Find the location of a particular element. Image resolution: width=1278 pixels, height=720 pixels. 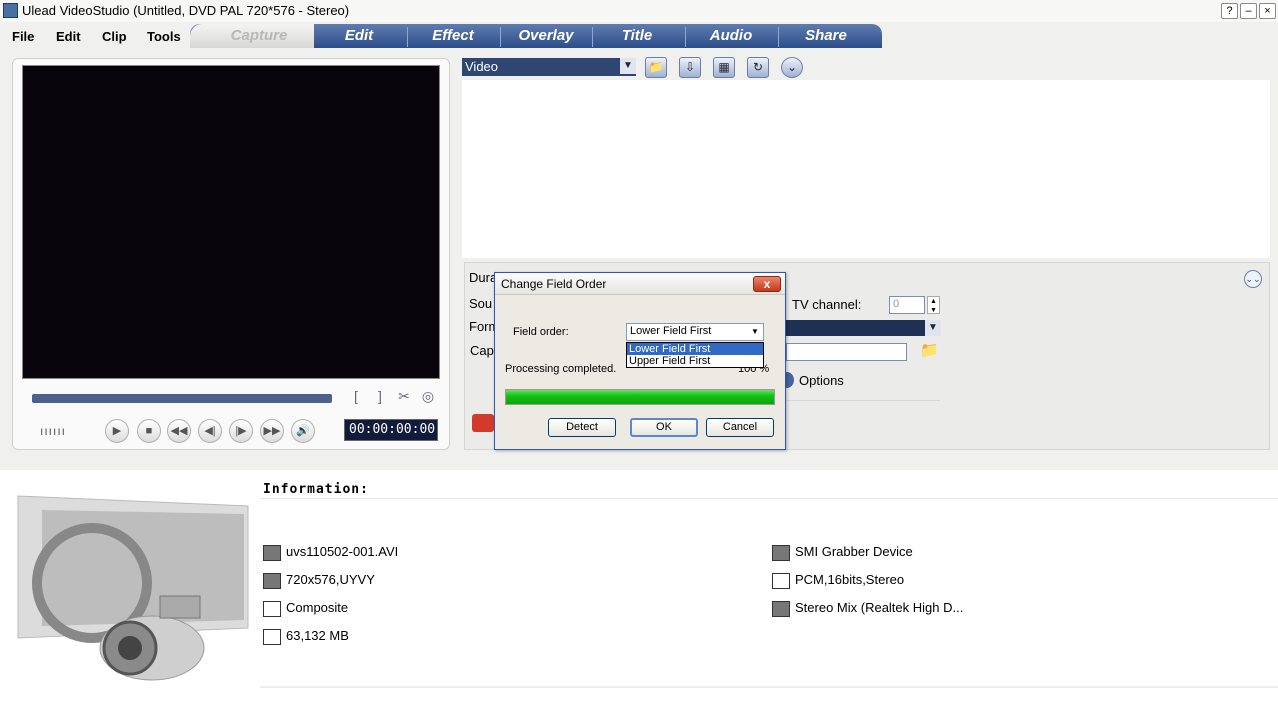

library-dropdown-value: Video is located at coordinates (482, 66).